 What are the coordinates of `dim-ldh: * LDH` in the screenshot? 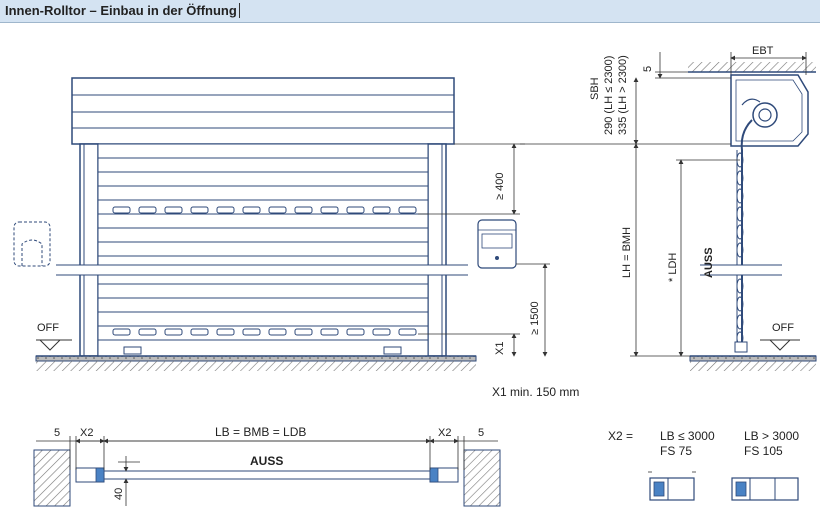 It's located at (673, 267).